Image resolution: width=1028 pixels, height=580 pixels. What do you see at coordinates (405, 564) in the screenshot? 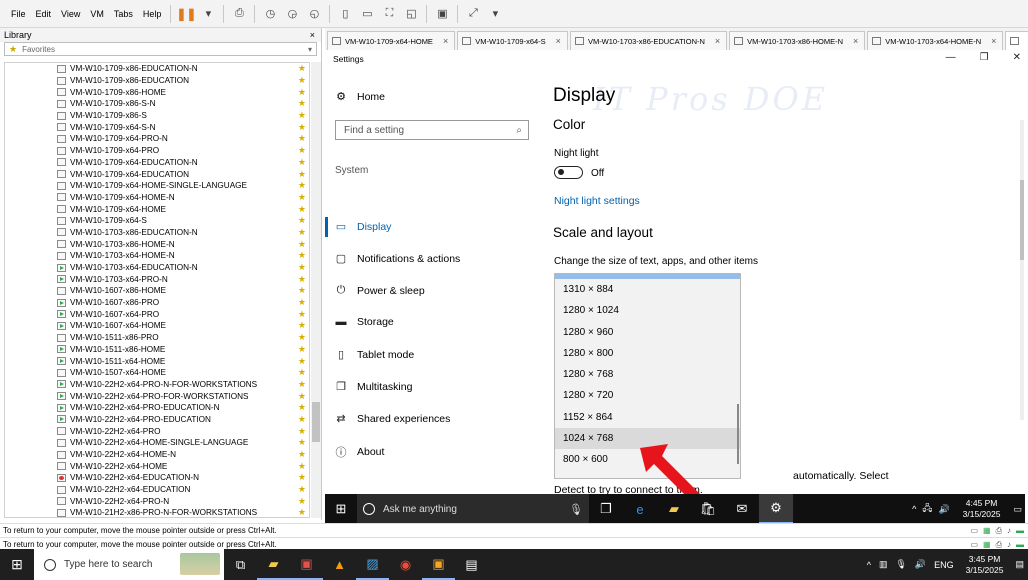
I see `recorder-icon: ◉` at bounding box center [405, 564].